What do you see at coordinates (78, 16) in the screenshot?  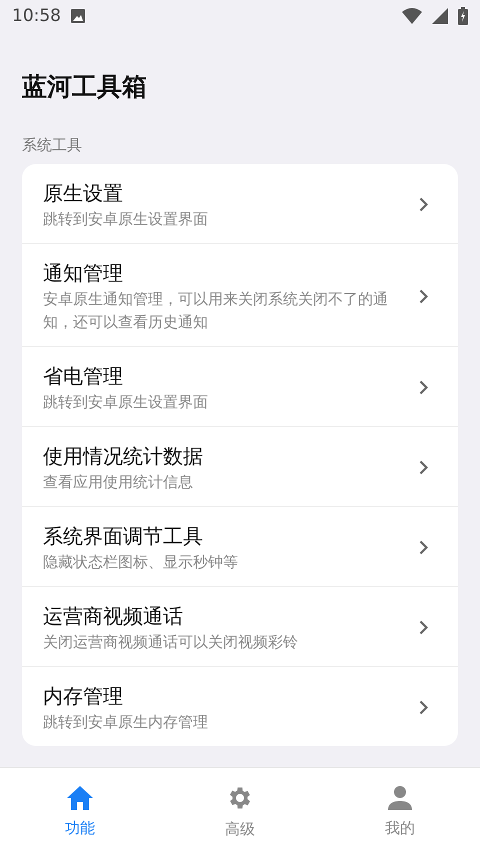 I see `image-icon` at bounding box center [78, 16].